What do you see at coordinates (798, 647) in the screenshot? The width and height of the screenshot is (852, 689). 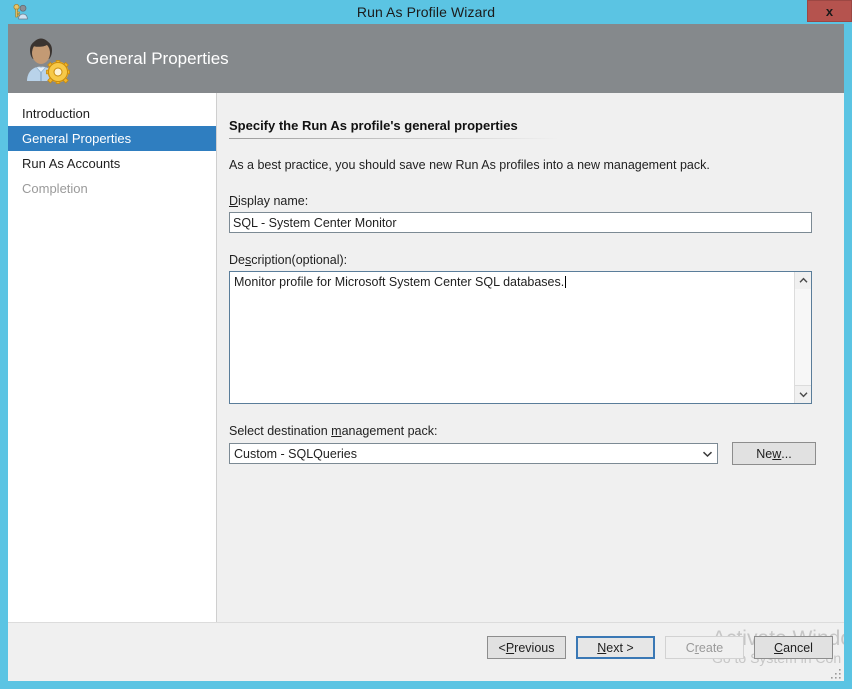 I see `cancel-button-suffix: ancel` at bounding box center [798, 647].